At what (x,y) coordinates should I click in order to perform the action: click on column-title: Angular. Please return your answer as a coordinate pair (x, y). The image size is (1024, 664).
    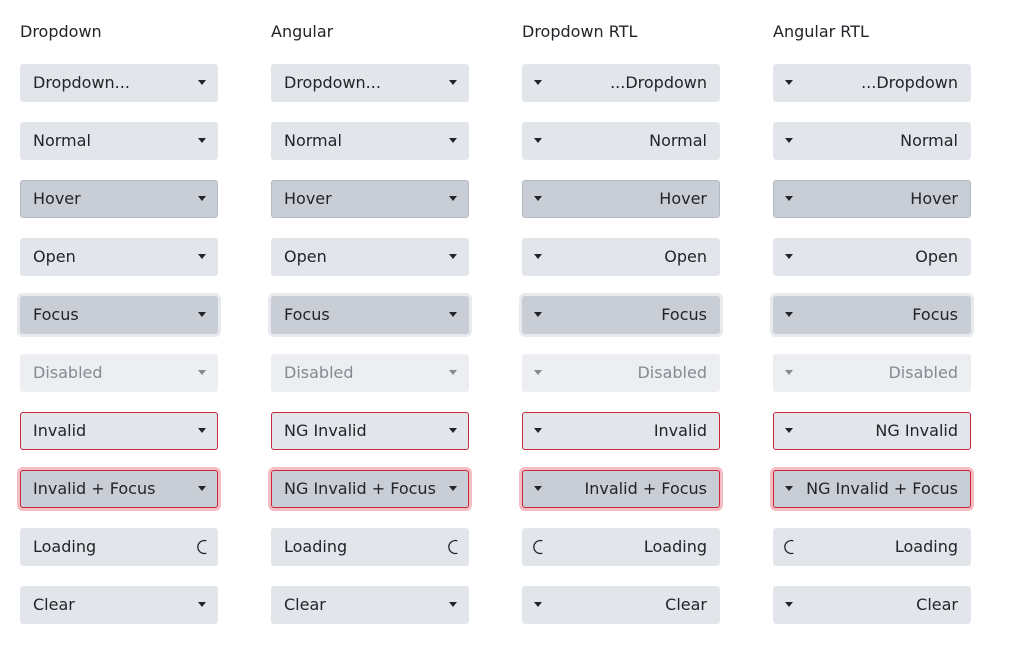
    Looking at the image, I should click on (302, 31).